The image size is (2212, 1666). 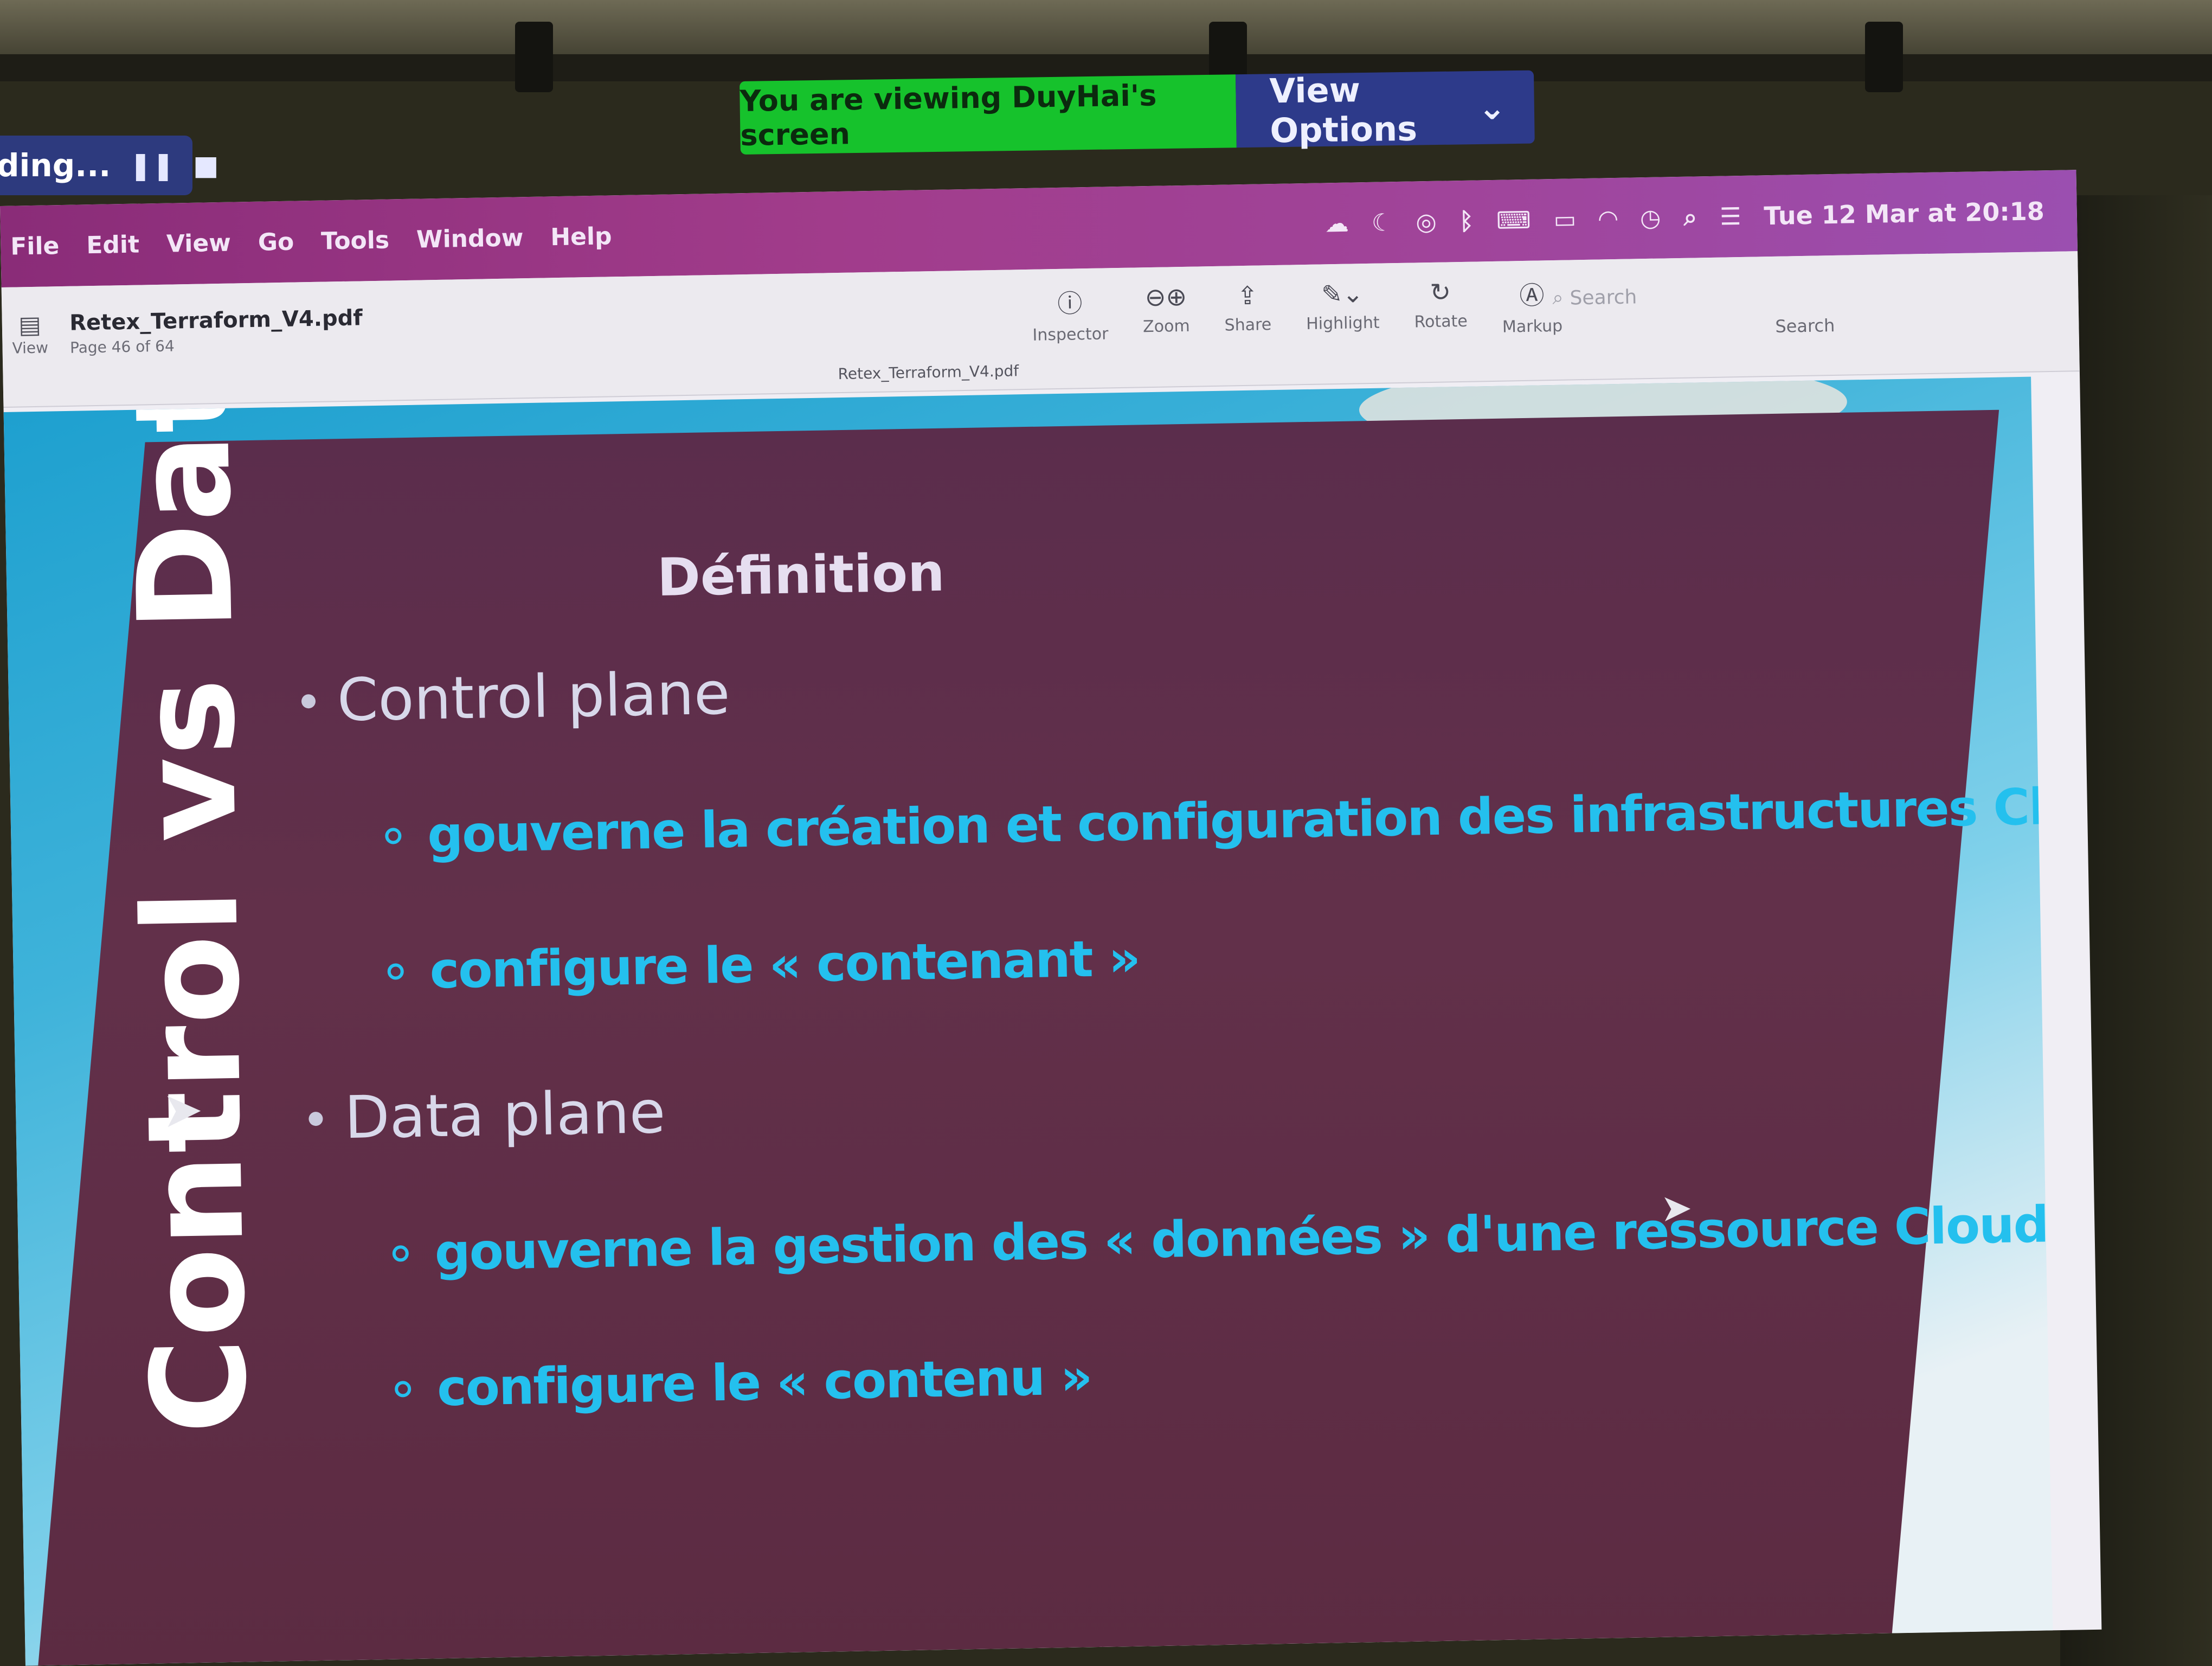 What do you see at coordinates (1700, 217) in the screenshot?
I see `status-area: ☁ ☾ ◎ ᛒ ⌨ ▭ ◠ ◷ ⌕ ☰ Tue 12 Mar at 20:18` at bounding box center [1700, 217].